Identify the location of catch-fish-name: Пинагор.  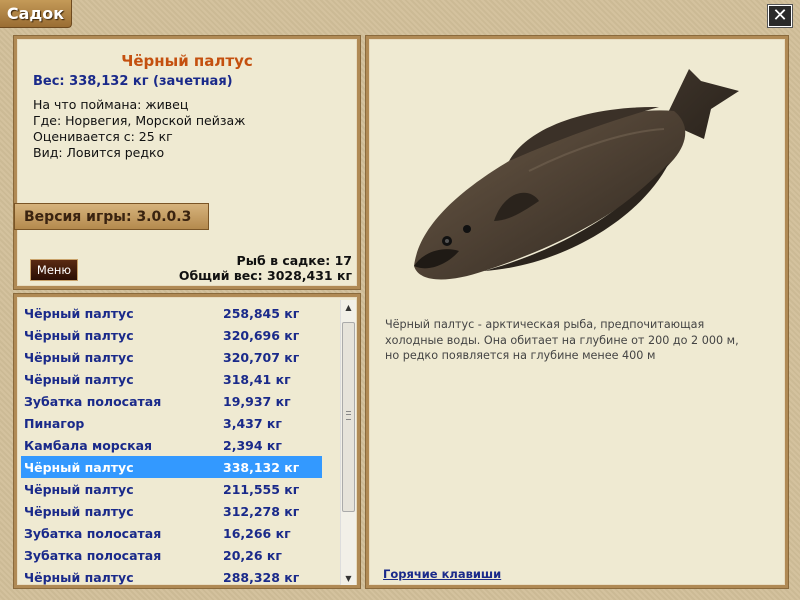
(54, 423).